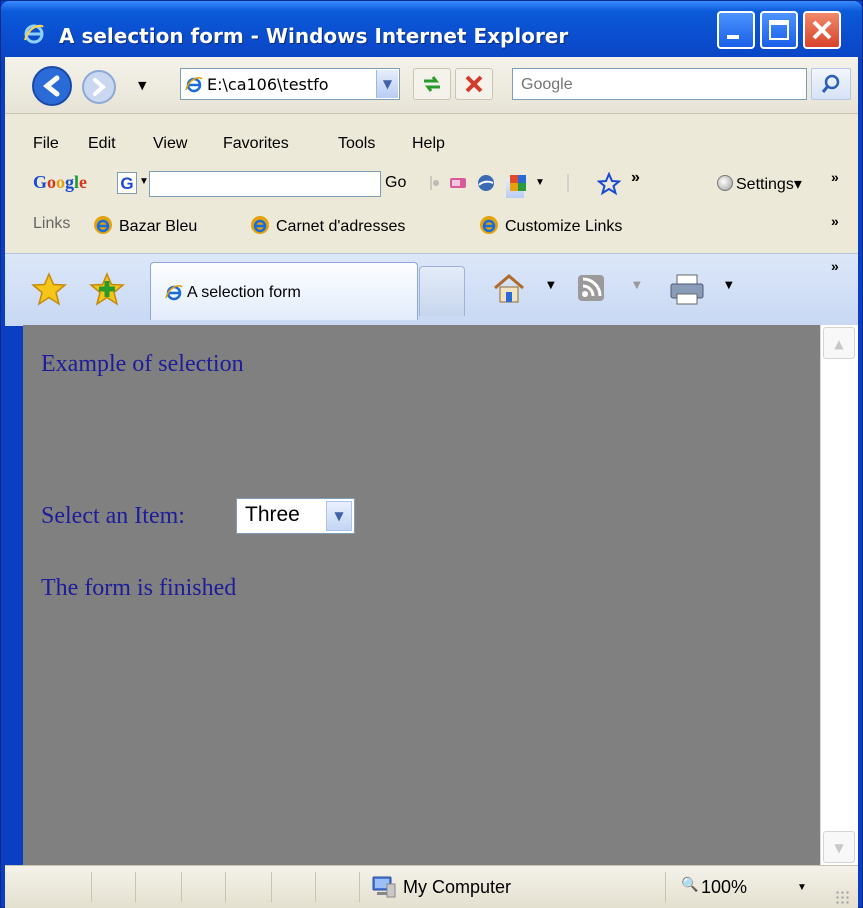 The image size is (863, 908). I want to click on google-toolbar: Google G ▼ ▼ Go ▼ » Settings▾ », so click(431, 184).